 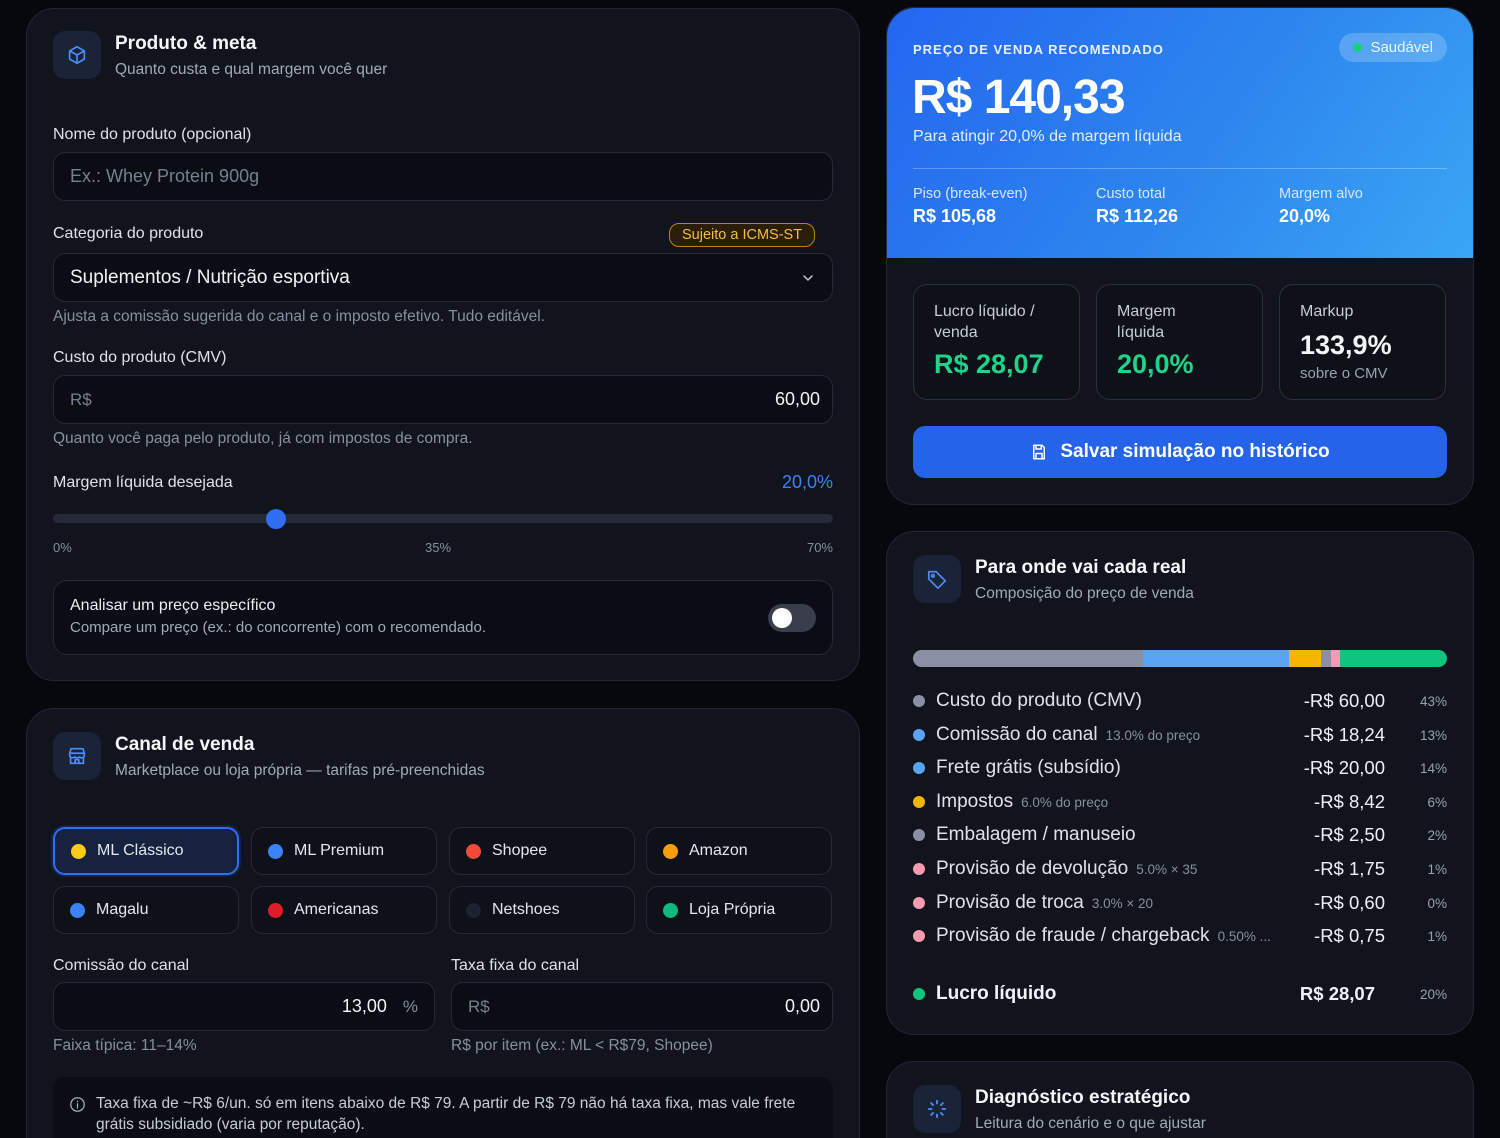 What do you see at coordinates (970, 194) in the screenshot?
I see `hero-stat-label: Piso (break-even)` at bounding box center [970, 194].